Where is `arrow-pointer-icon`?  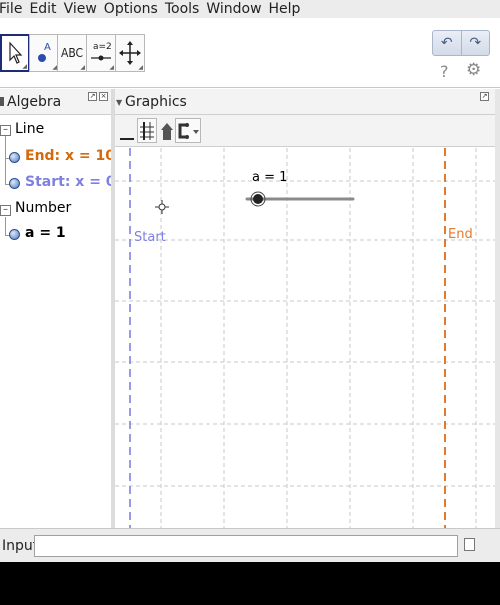 arrow-pointer-icon is located at coordinates (16, 52).